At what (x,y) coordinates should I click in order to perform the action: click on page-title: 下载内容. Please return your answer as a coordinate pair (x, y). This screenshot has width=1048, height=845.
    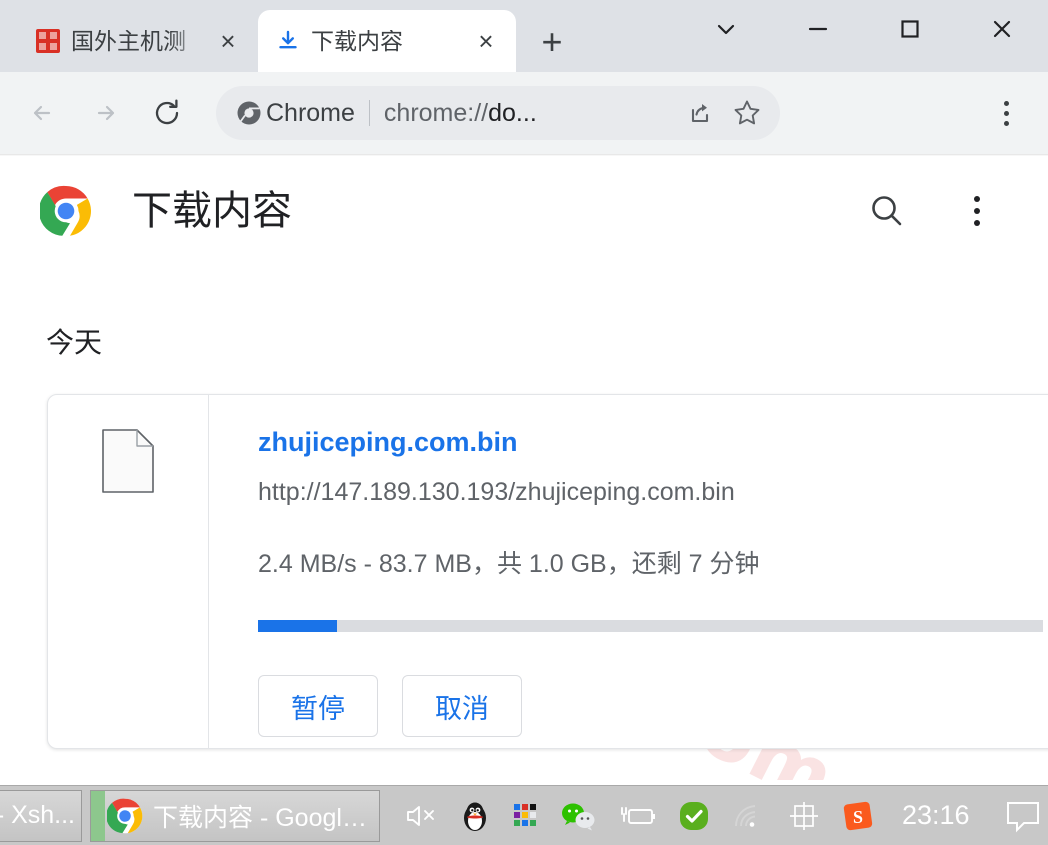
    Looking at the image, I should click on (212, 211).